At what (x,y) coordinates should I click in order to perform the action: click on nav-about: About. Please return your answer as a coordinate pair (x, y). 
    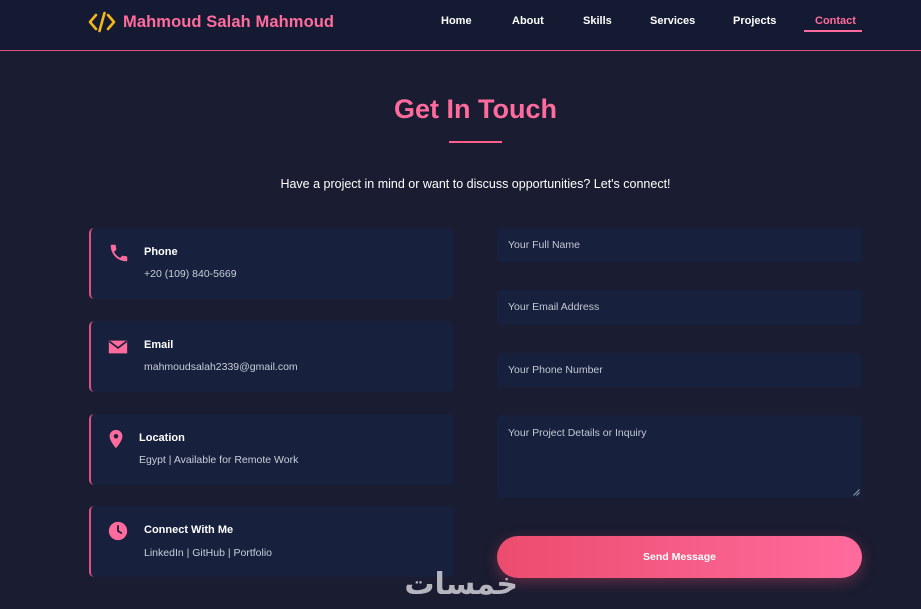
    Looking at the image, I should click on (528, 21).